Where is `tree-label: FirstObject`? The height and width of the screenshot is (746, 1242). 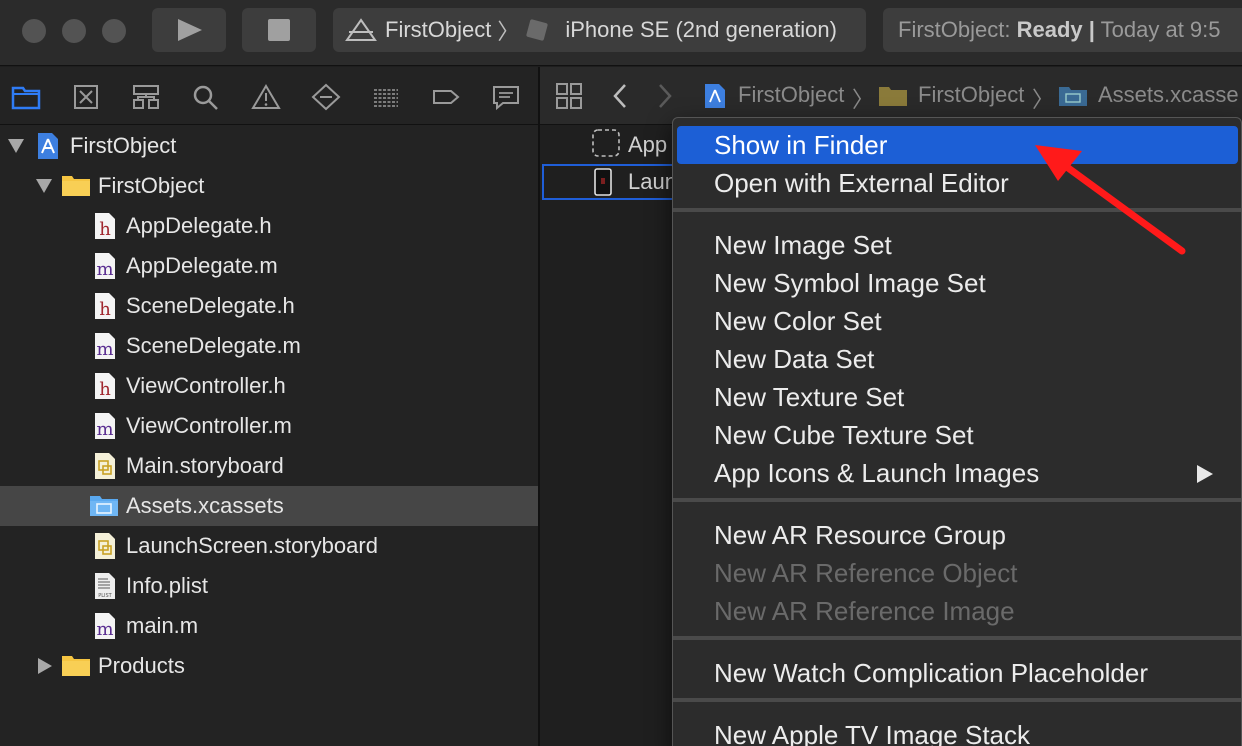 tree-label: FirstObject is located at coordinates (151, 185).